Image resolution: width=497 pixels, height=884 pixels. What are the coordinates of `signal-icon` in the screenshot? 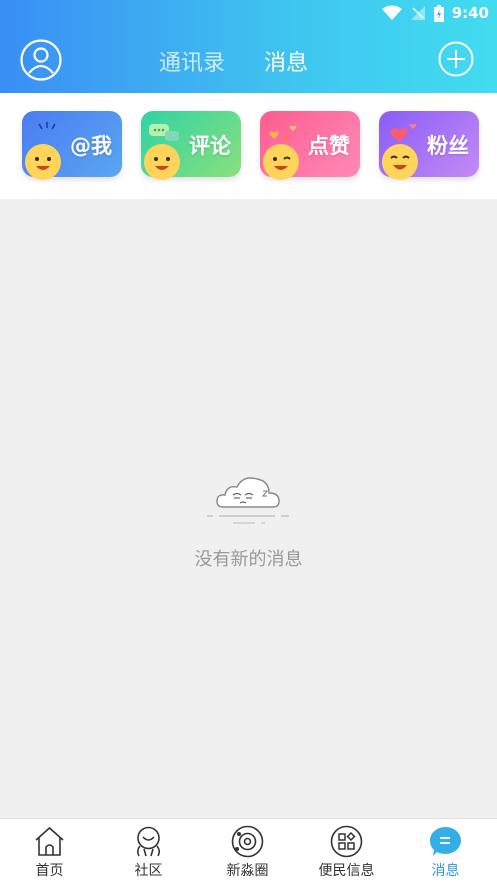 It's located at (417, 13).